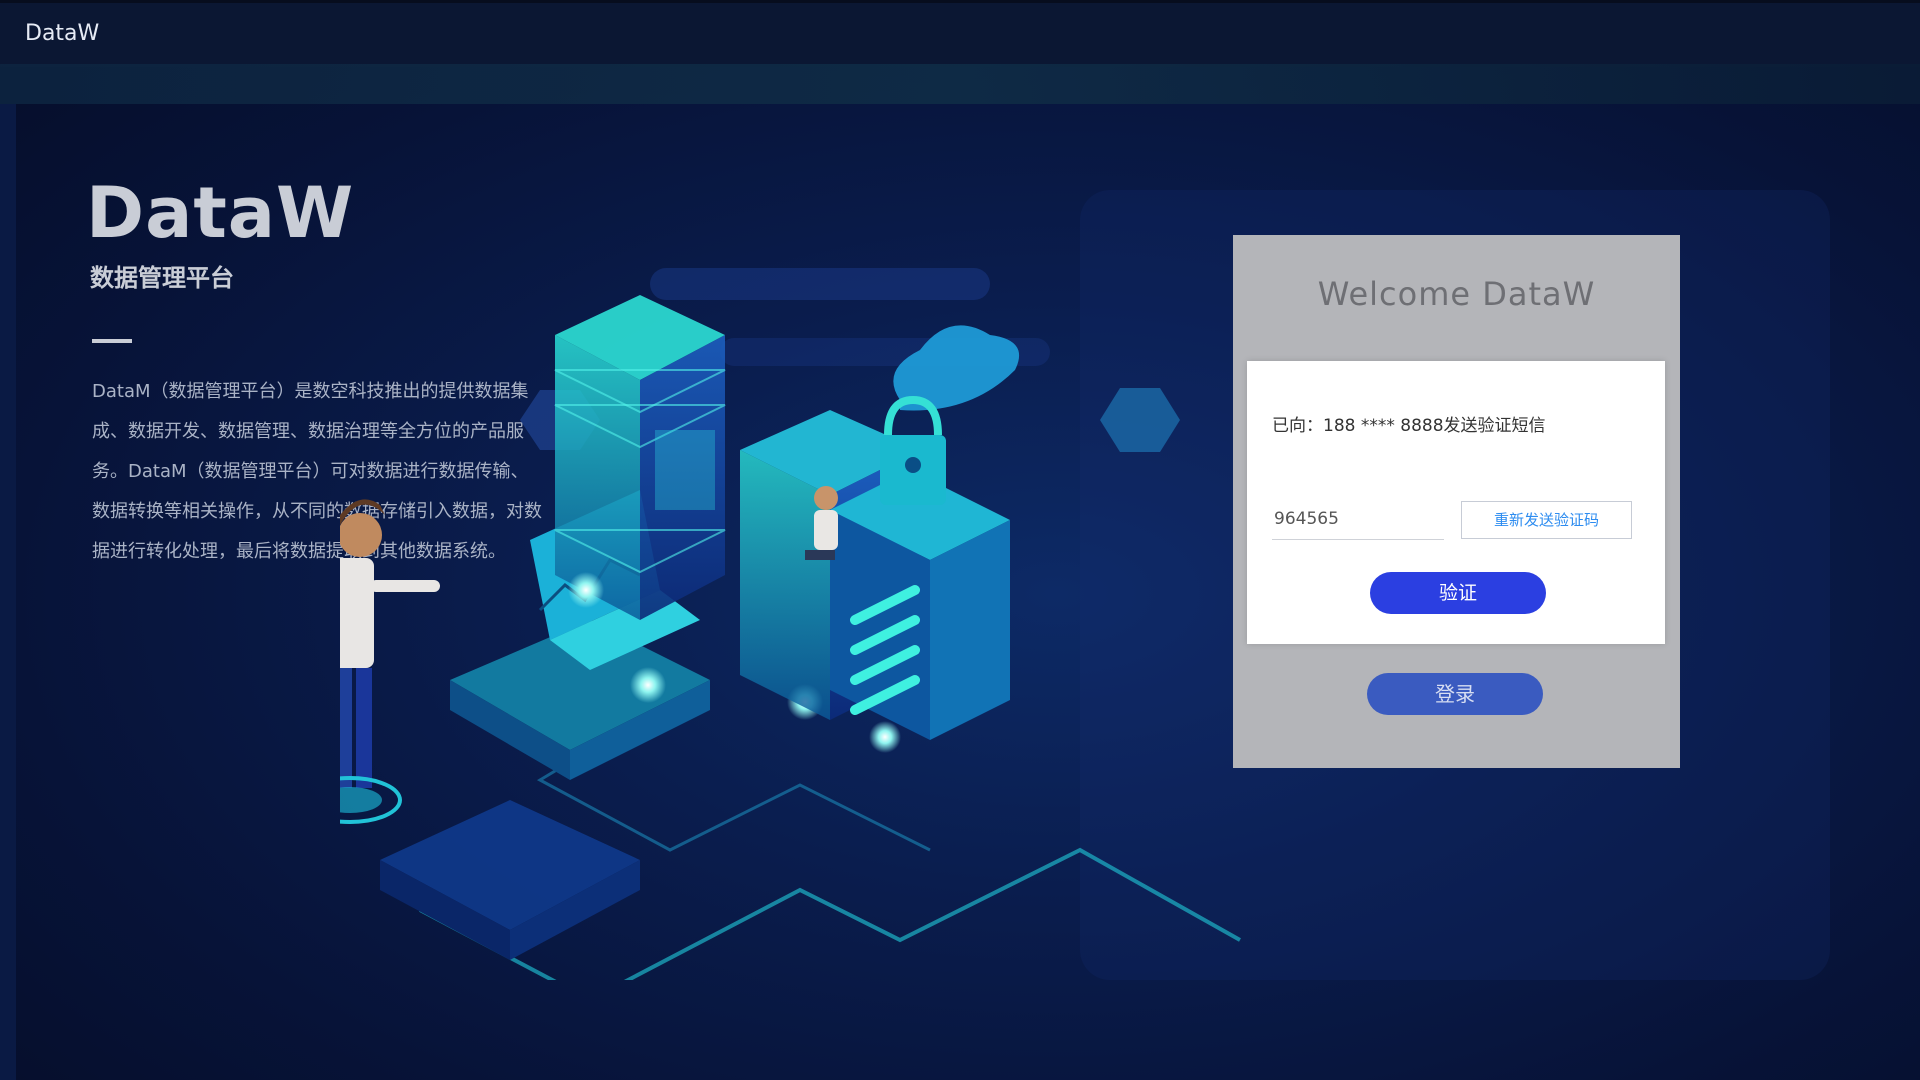 The height and width of the screenshot is (1080, 1920). What do you see at coordinates (875, 567) in the screenshot?
I see `right-server-tower` at bounding box center [875, 567].